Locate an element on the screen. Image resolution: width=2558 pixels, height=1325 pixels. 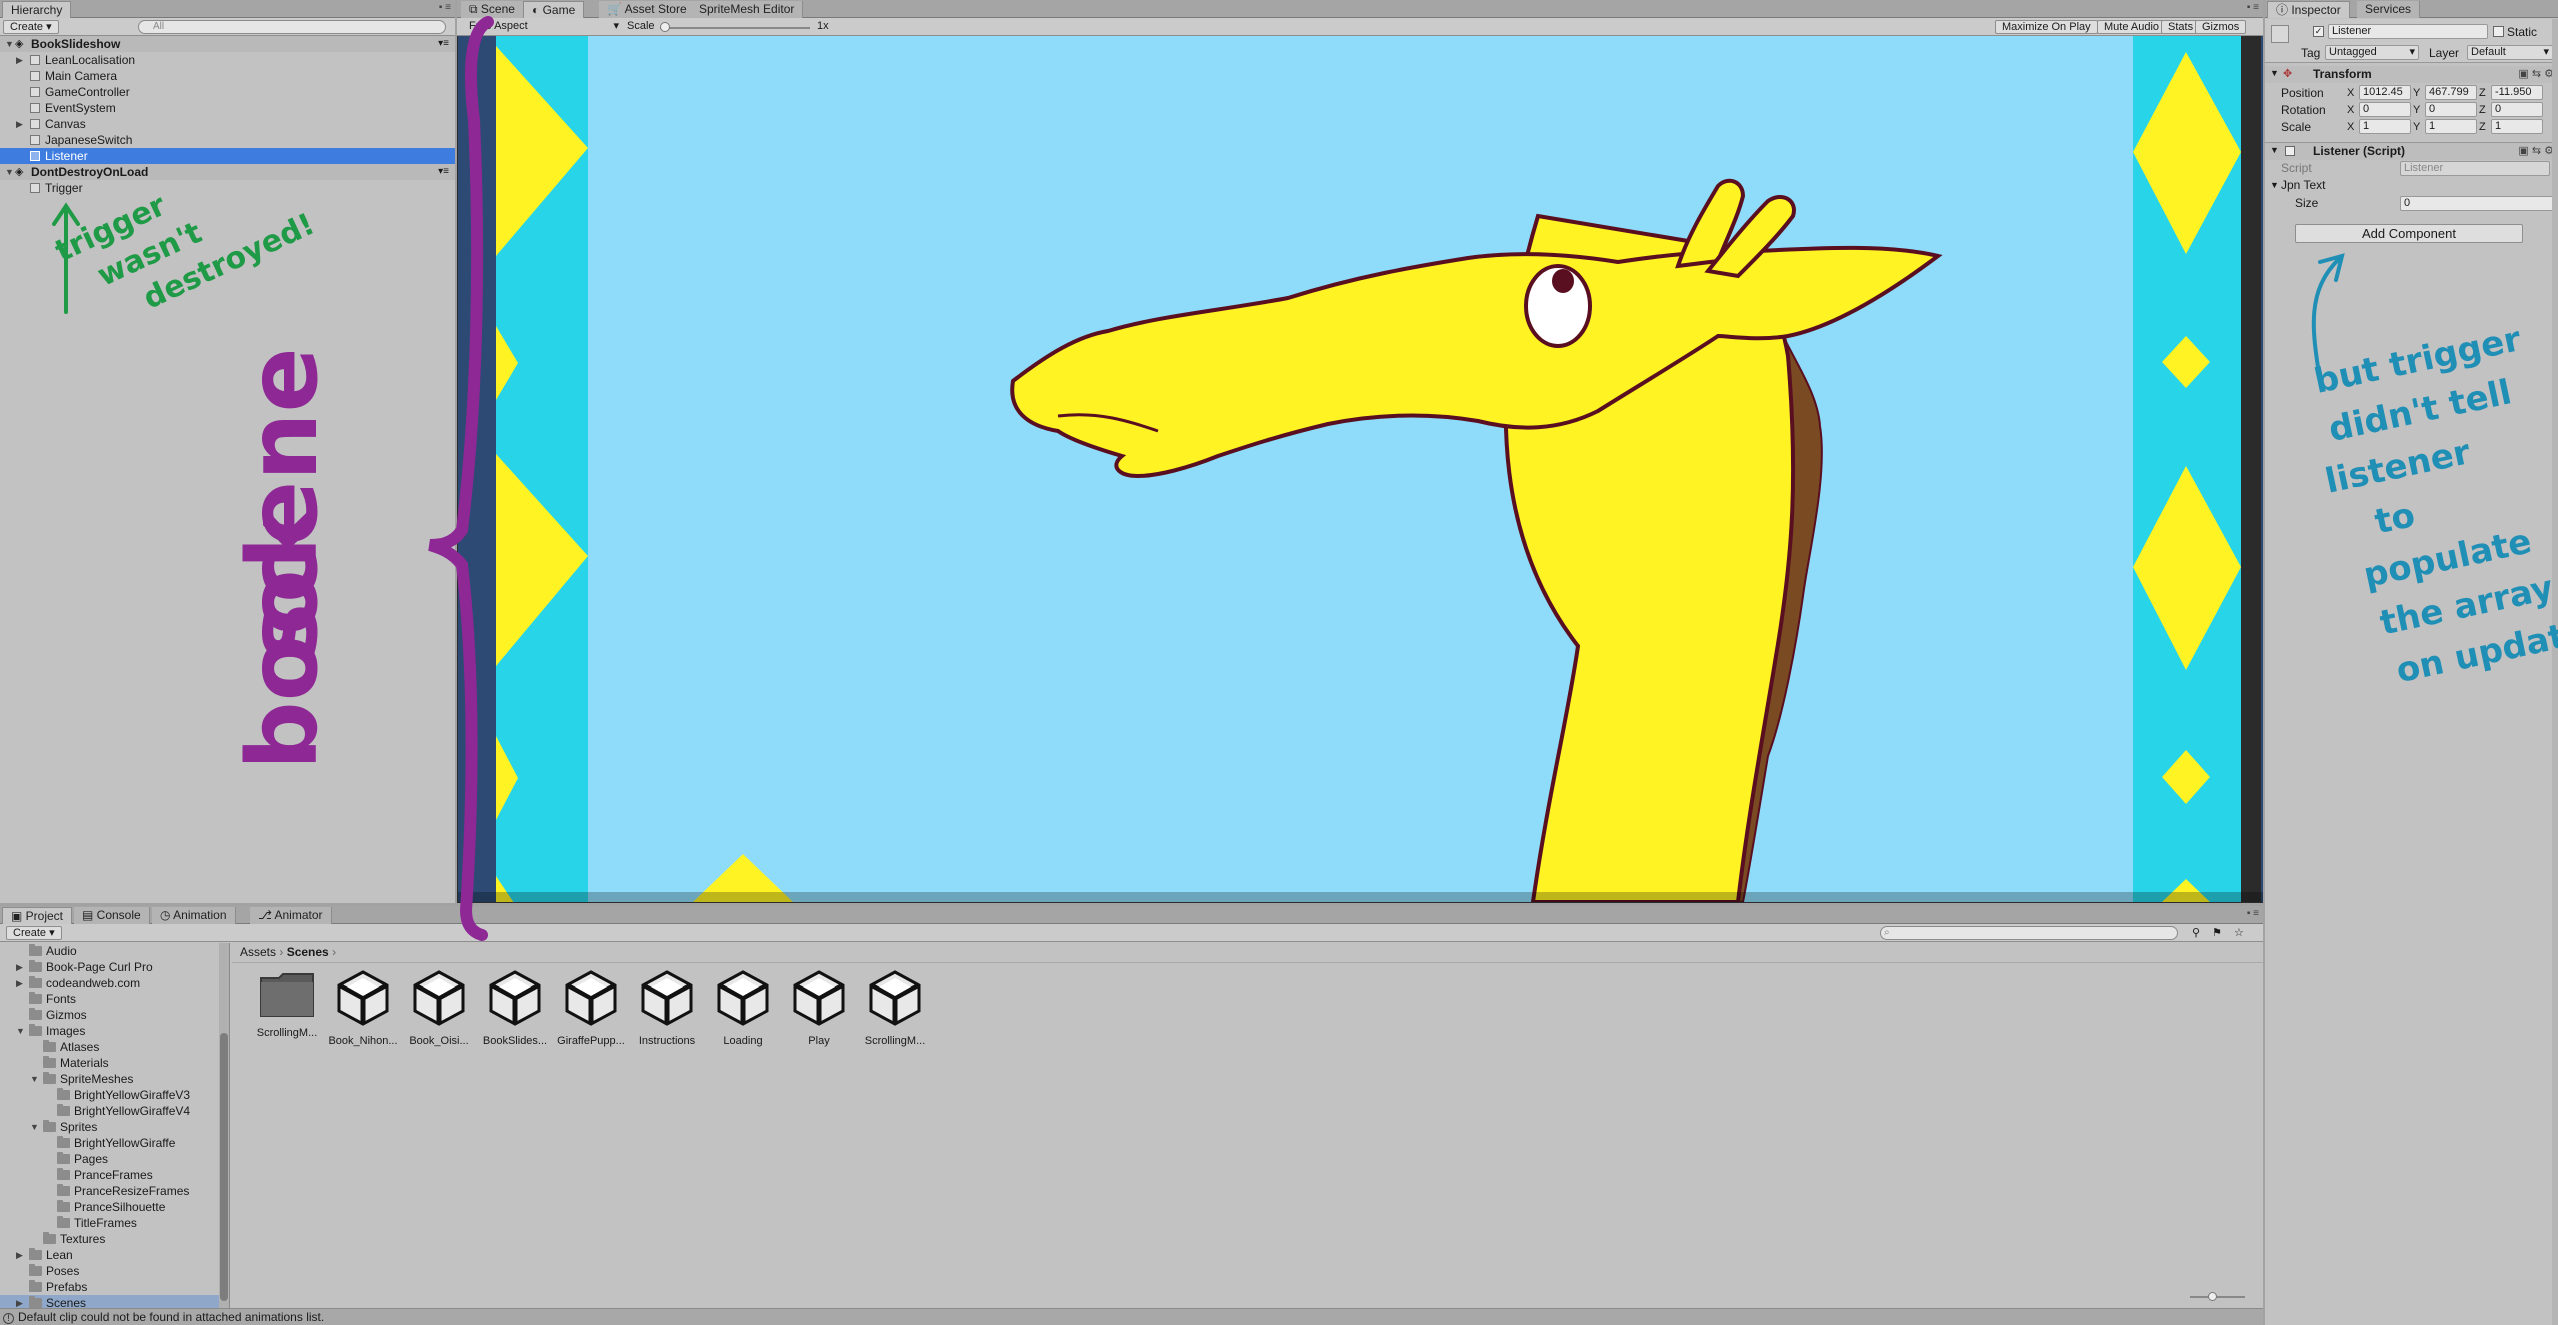
folder-tree-item: BrightYellowGiraffe is located at coordinates (109, 1143).